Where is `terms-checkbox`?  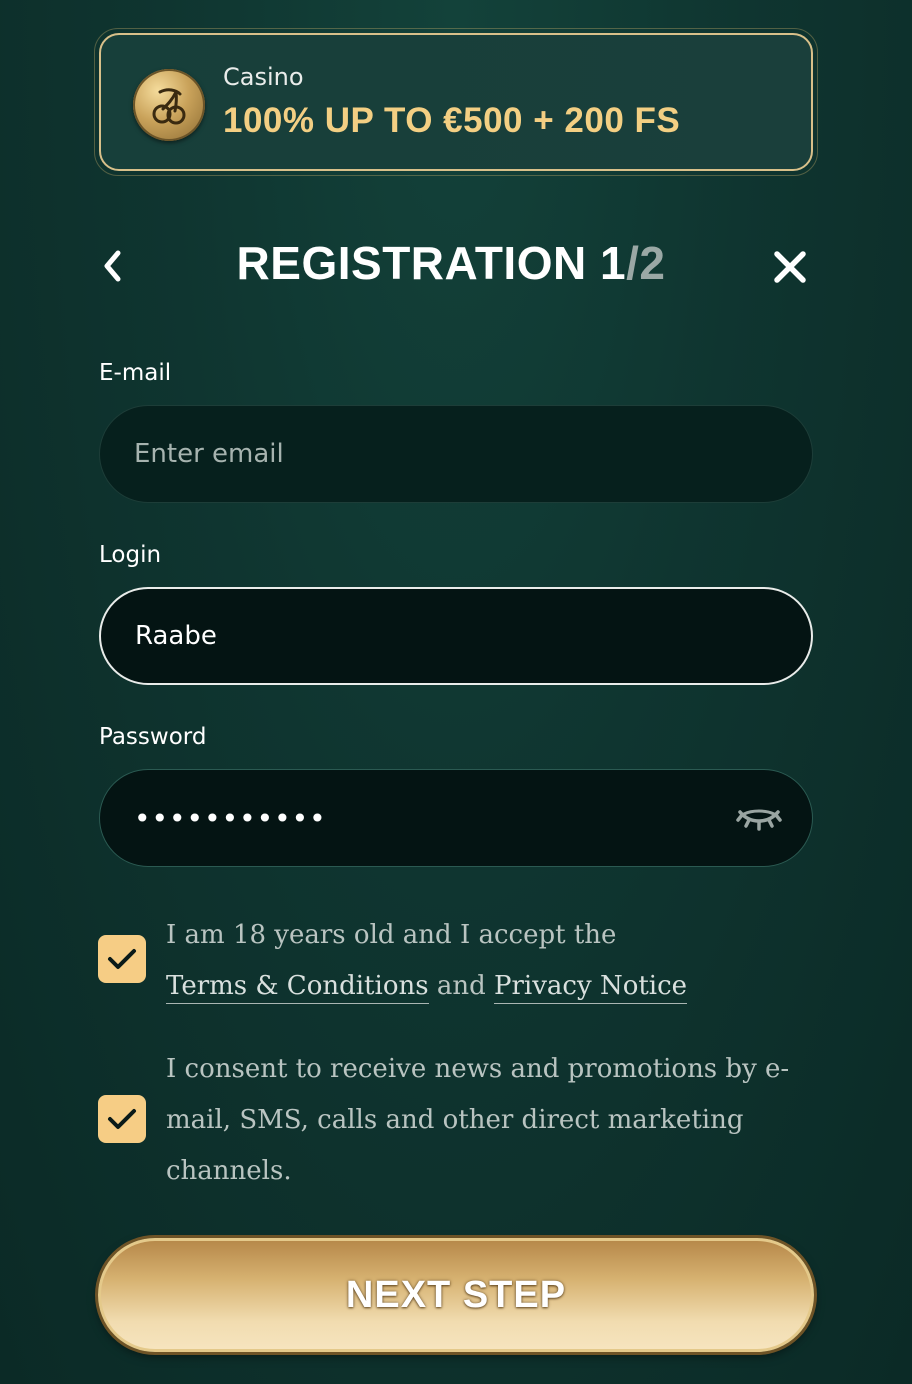 terms-checkbox is located at coordinates (122, 959).